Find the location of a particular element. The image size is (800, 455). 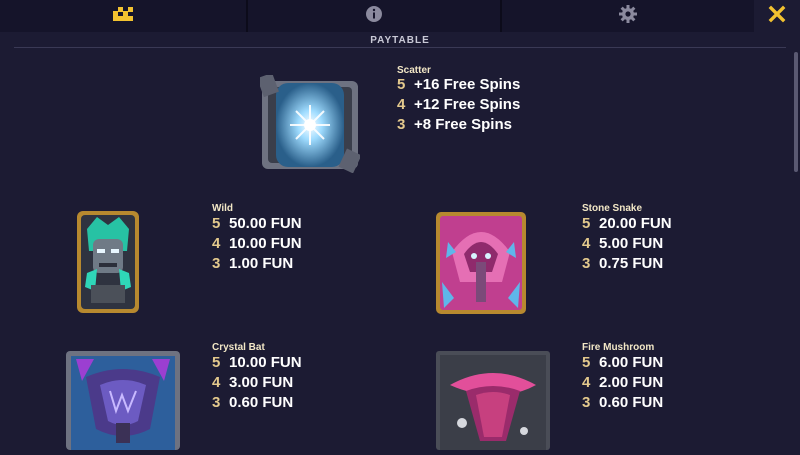

pay-row: 5 10.00 FUN is located at coordinates (257, 363).